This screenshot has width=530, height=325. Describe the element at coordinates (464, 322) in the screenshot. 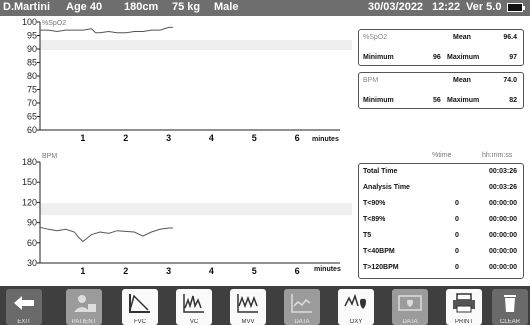

I see `print-label: PRINT` at that location.